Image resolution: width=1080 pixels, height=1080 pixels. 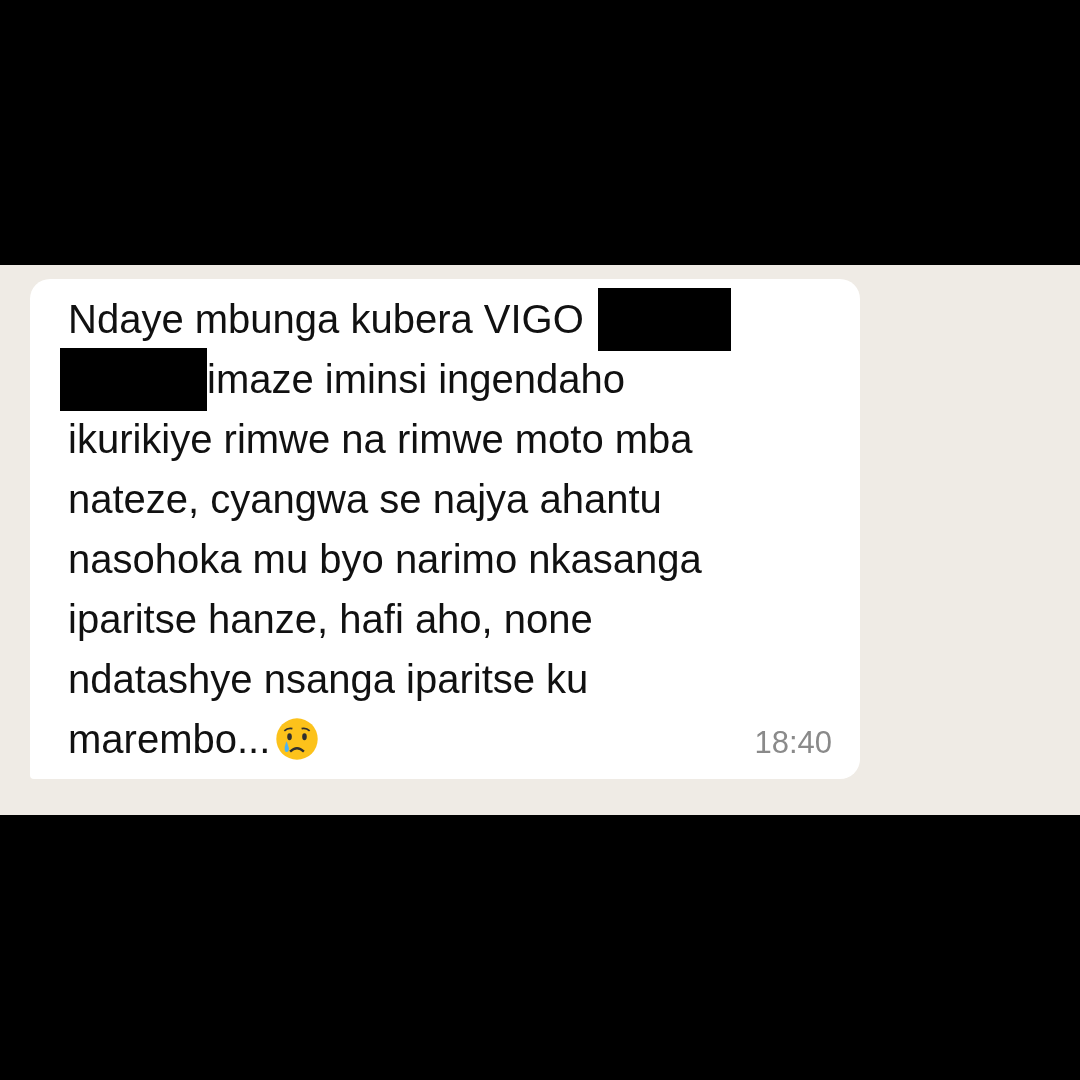 I want to click on message-line: nateze, cyangwa se najya ahantu, so click(x=365, y=499).